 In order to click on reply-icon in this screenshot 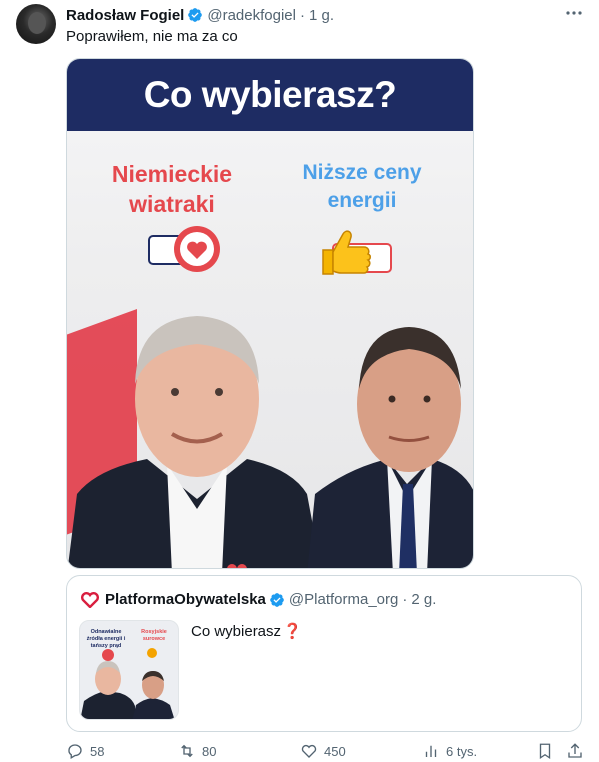, I will do `click(75, 751)`.